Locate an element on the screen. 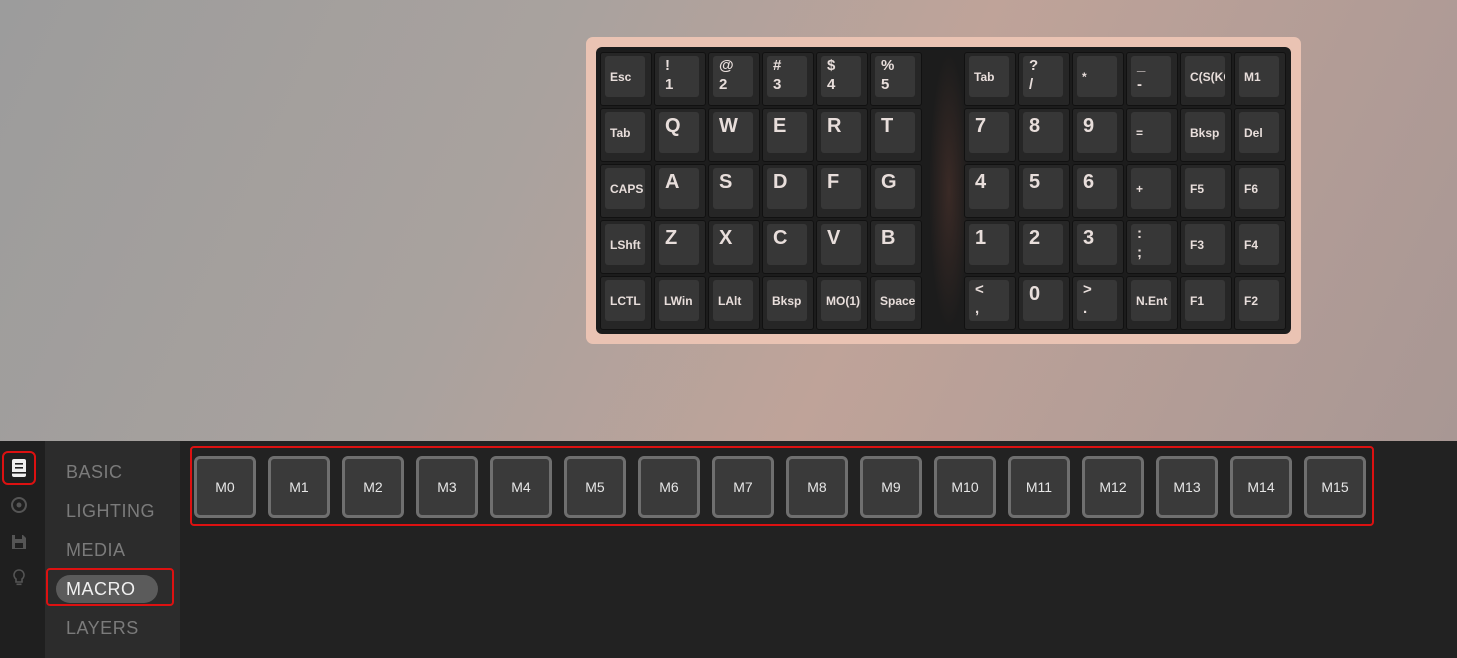 The image size is (1457, 658). keycap: Q is located at coordinates (680, 135).